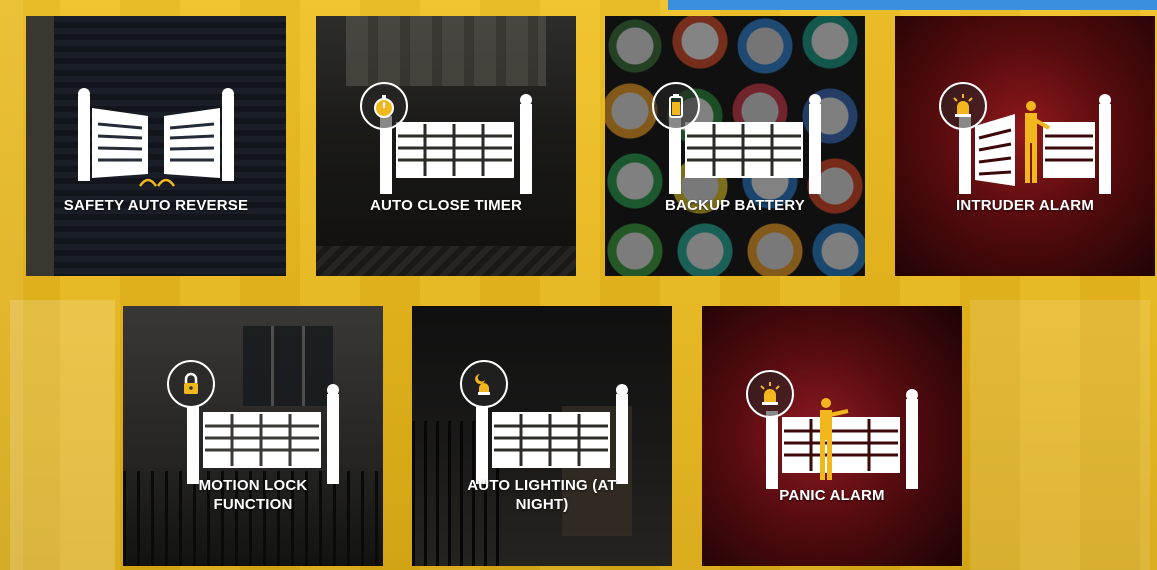  Describe the element at coordinates (253, 495) in the screenshot. I see `feature-label: MOTION LOCK FUNCTION` at that location.